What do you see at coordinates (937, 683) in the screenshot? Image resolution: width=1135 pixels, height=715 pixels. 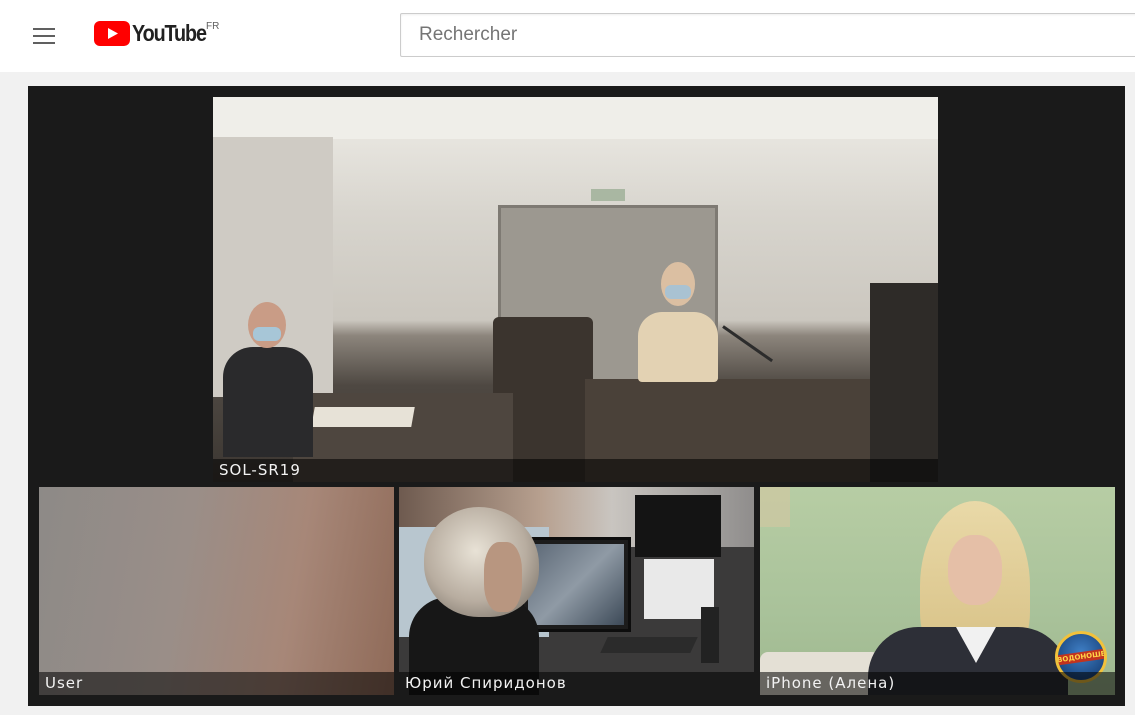 I see `participant-label: iPhone (Алена)` at bounding box center [937, 683].